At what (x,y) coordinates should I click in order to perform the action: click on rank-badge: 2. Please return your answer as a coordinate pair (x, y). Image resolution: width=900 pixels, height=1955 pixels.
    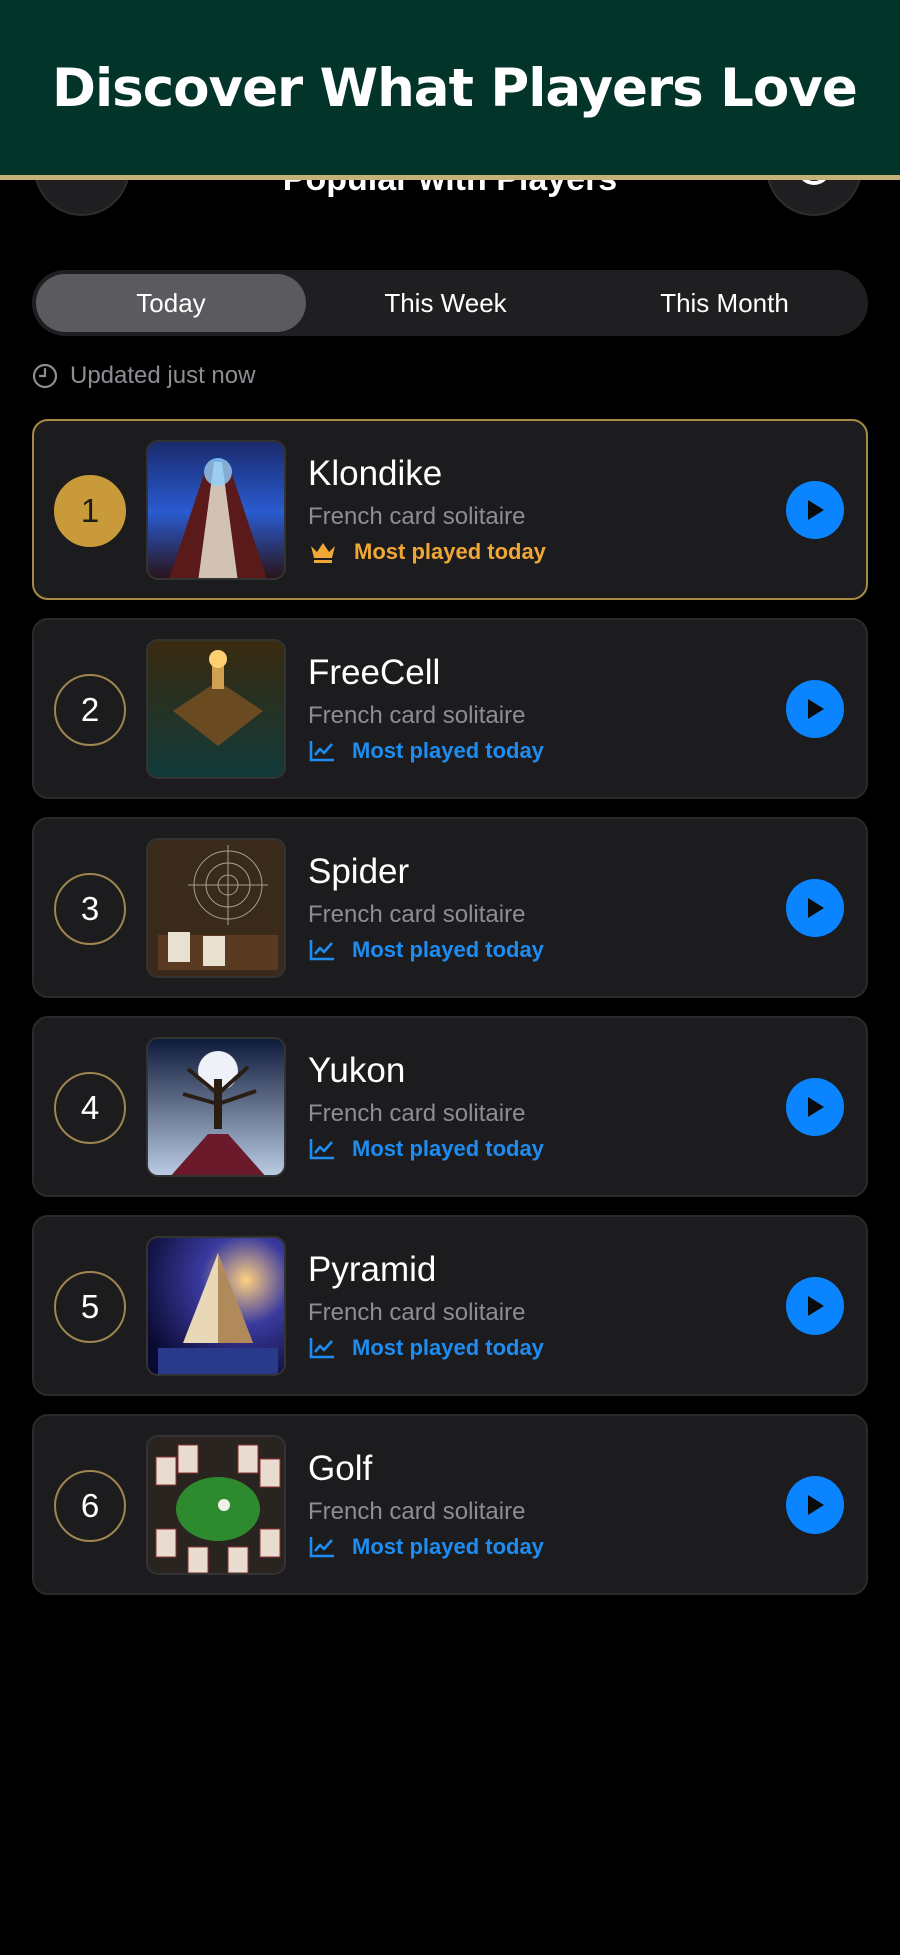
    Looking at the image, I should click on (90, 710).